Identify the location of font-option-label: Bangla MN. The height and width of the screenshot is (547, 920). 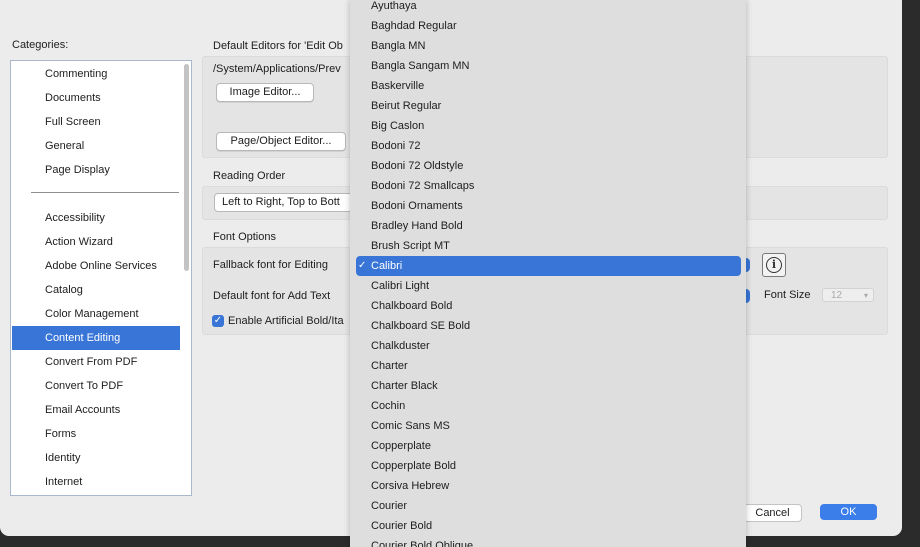
(398, 46).